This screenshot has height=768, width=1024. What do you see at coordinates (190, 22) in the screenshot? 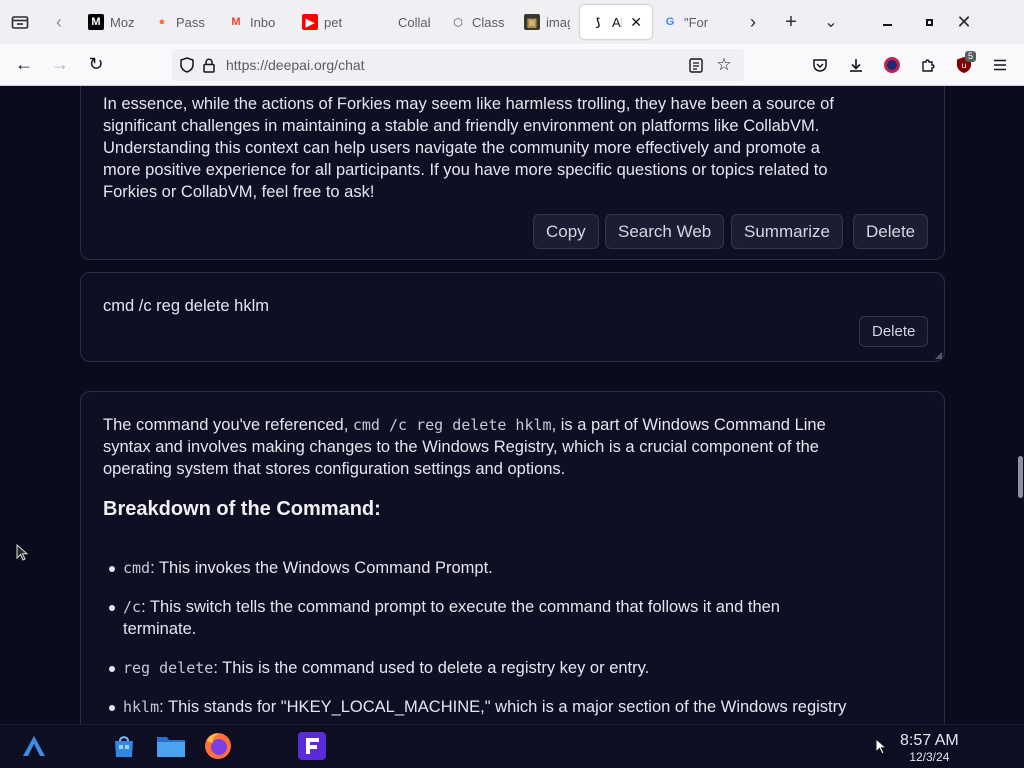
I see `tab-title: Pass` at bounding box center [190, 22].